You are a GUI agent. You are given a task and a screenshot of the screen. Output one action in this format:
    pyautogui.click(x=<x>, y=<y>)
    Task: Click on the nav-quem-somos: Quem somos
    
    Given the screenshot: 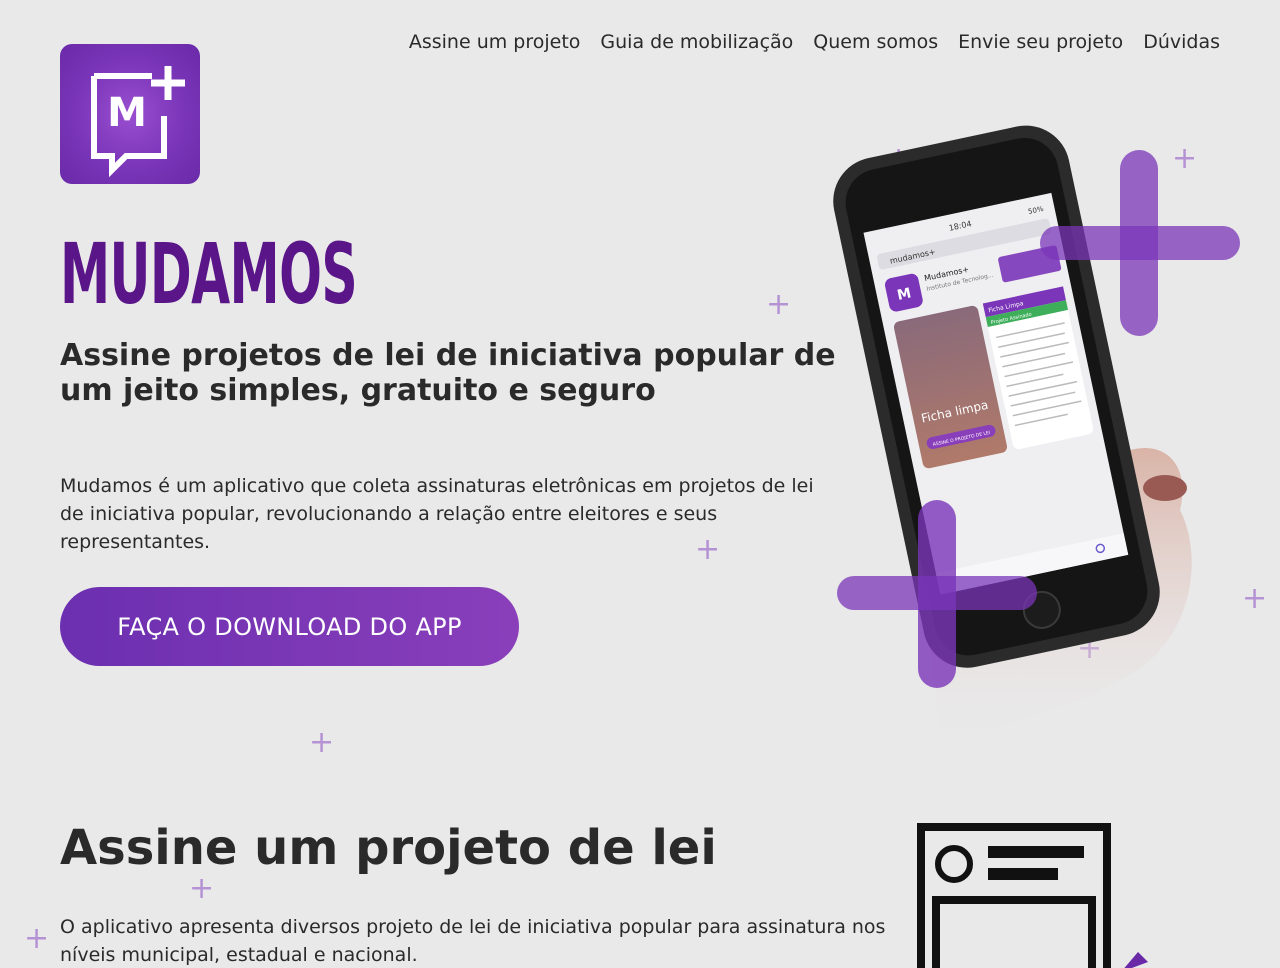 What is the action you would take?
    pyautogui.click(x=875, y=42)
    